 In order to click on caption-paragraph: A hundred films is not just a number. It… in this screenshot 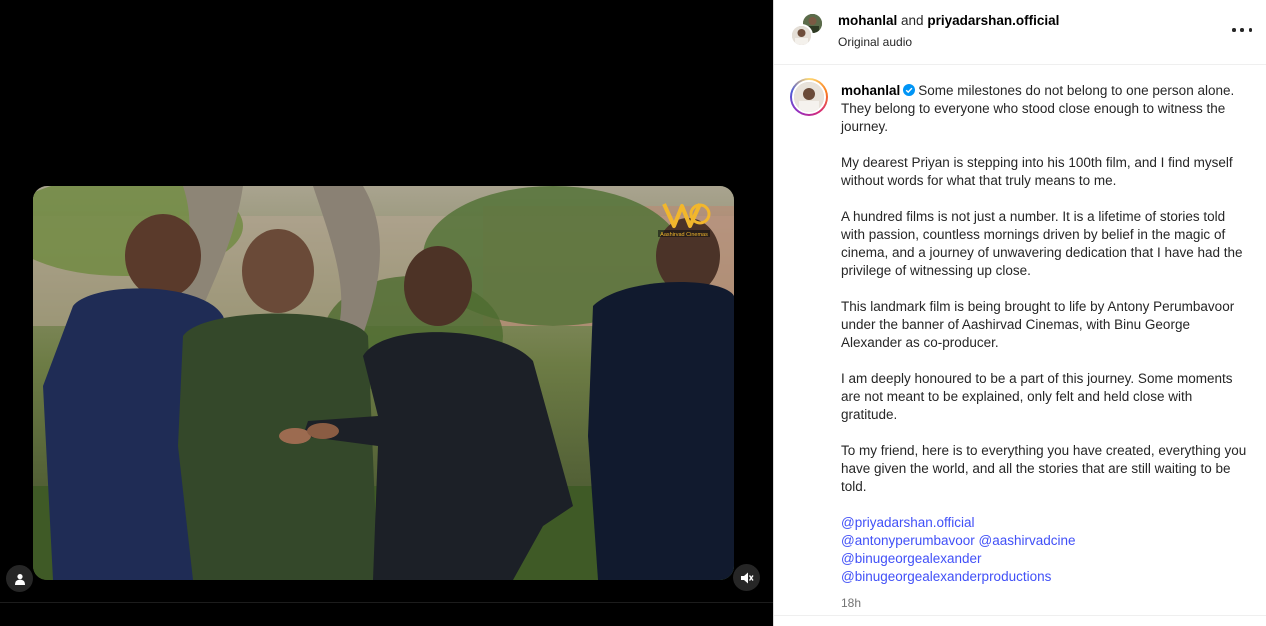, I will do `click(1042, 243)`.